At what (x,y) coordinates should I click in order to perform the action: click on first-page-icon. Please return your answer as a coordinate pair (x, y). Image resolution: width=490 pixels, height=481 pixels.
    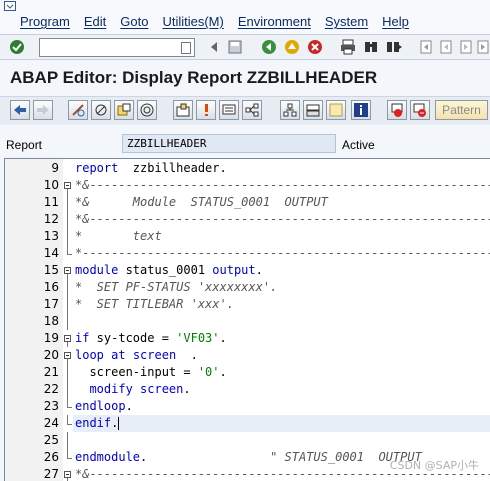
    Looking at the image, I should click on (426, 47).